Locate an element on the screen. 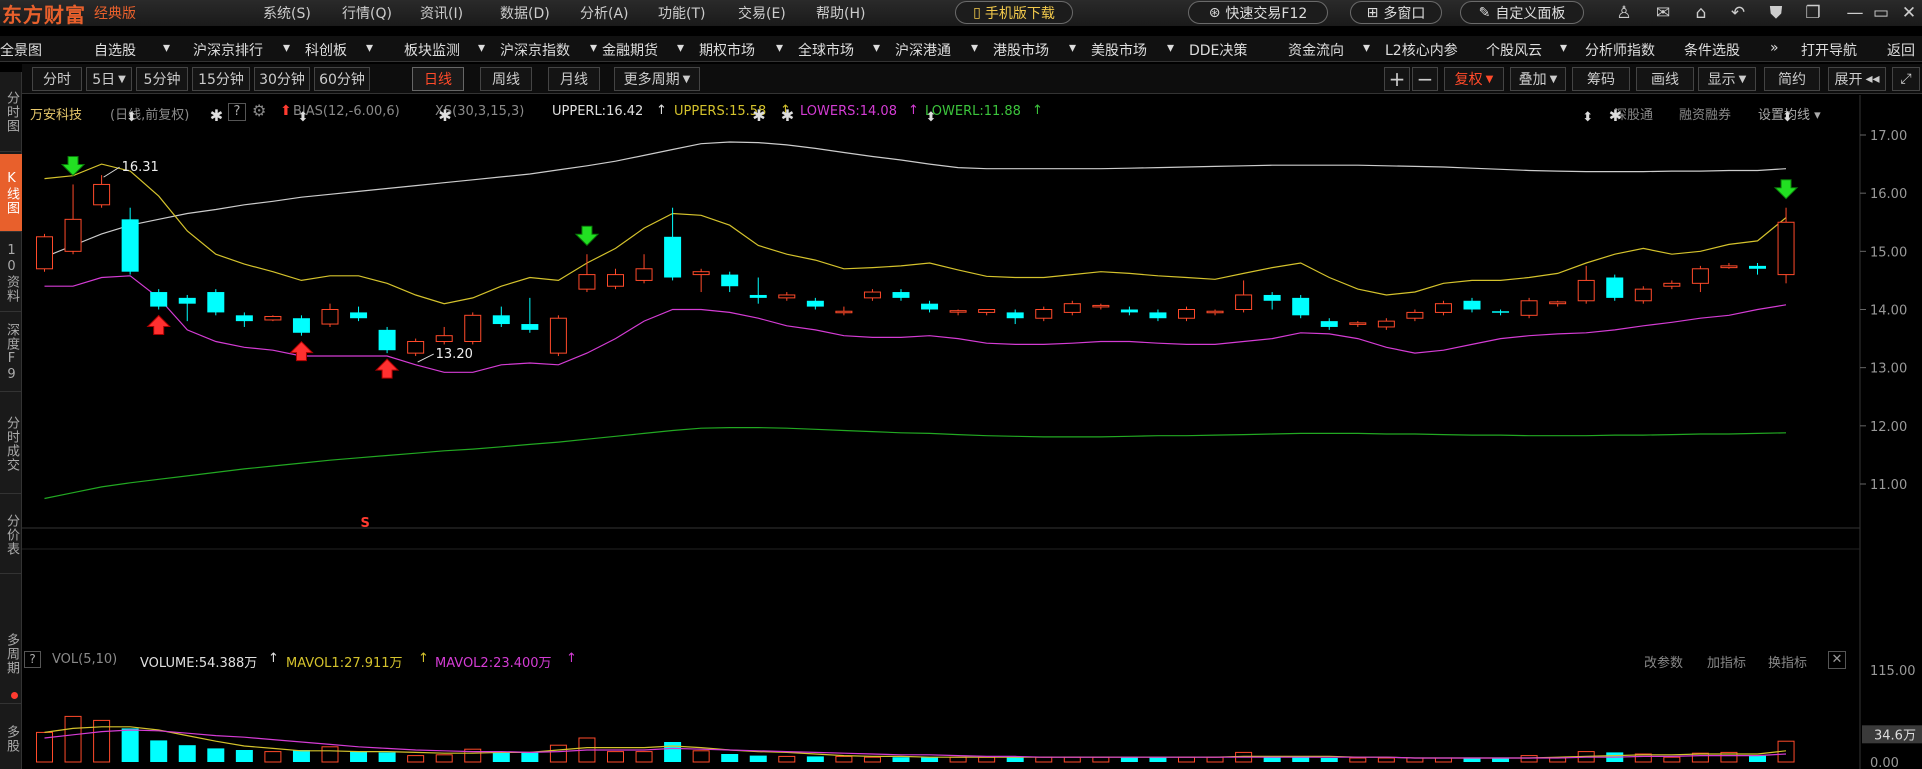 The height and width of the screenshot is (769, 1922). fullscreen-icon: ⤢ is located at coordinates (1906, 79).